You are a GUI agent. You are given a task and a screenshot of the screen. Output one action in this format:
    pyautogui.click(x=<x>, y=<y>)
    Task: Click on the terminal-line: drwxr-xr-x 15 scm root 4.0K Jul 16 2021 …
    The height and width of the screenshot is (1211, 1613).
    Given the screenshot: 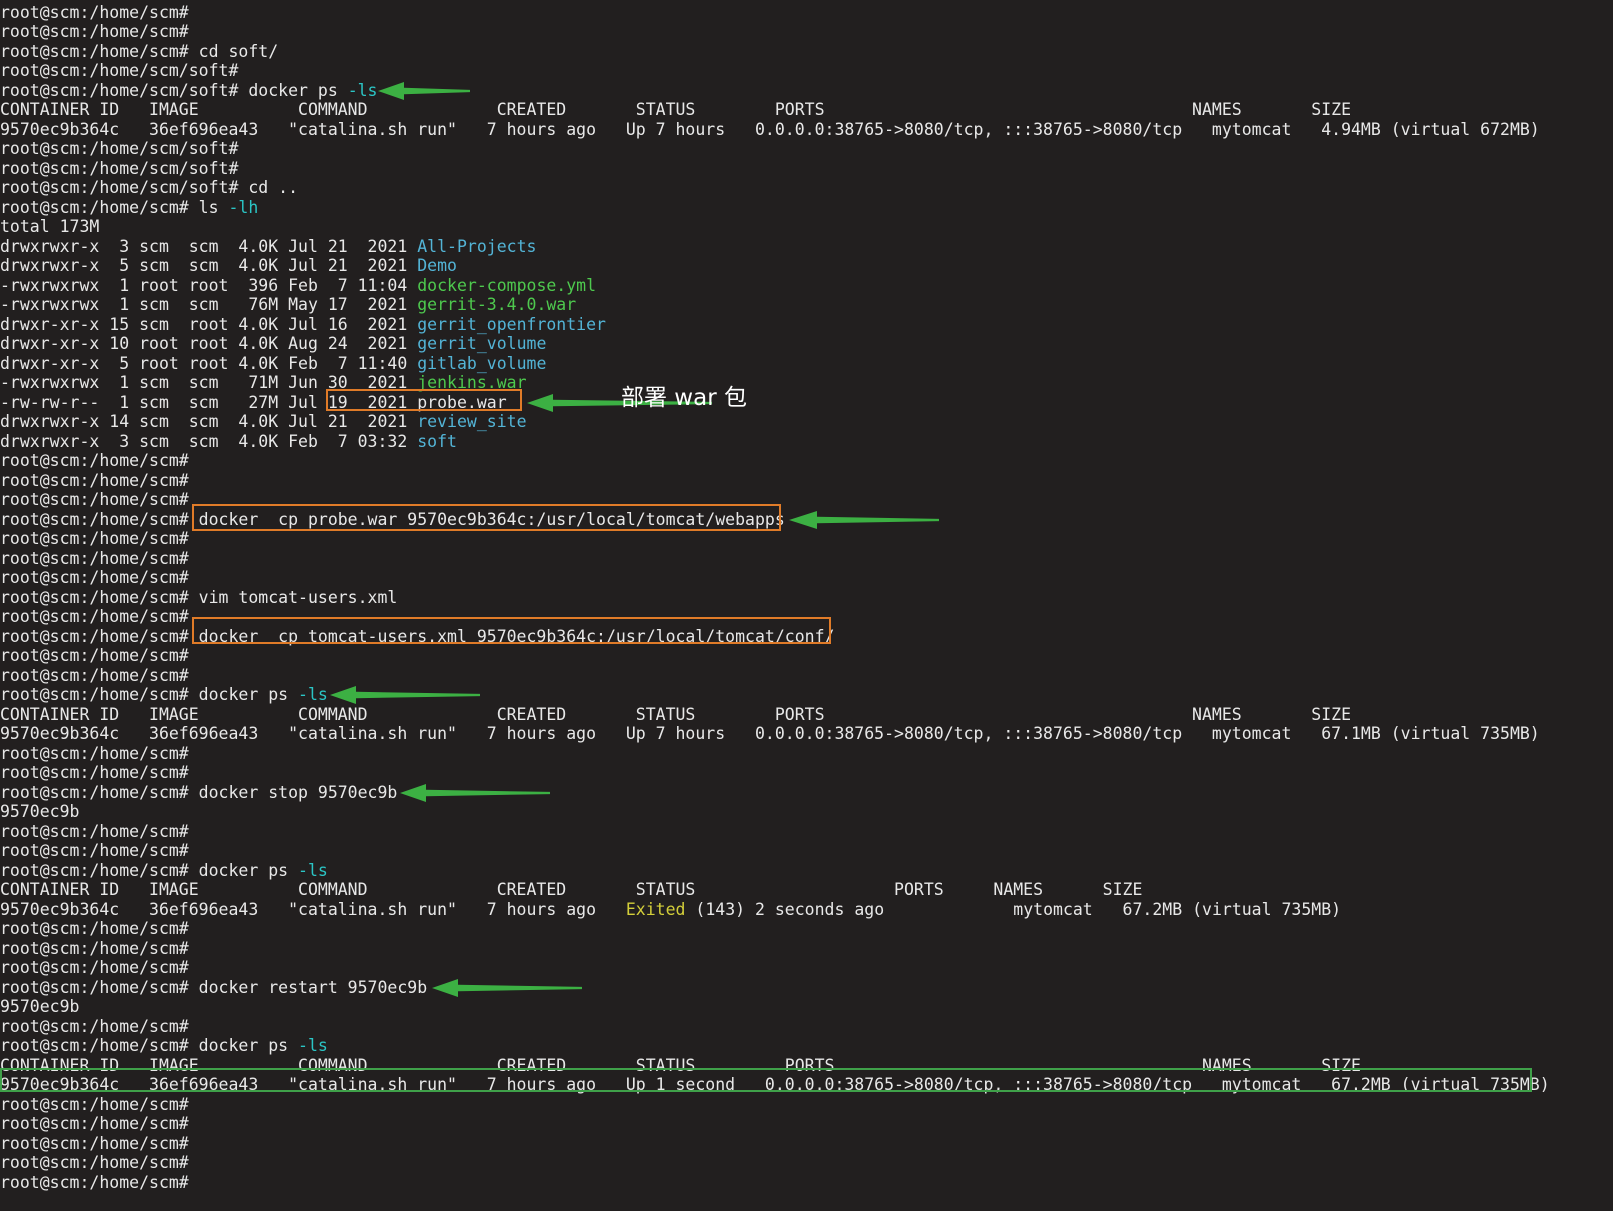 What is the action you would take?
    pyautogui.click(x=303, y=325)
    